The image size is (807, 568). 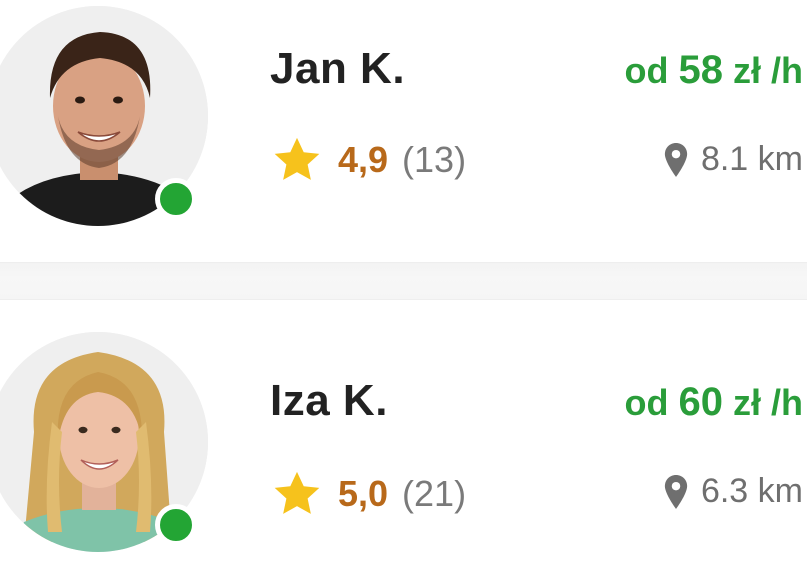 I want to click on provider-name: Iza K., so click(x=329, y=401).